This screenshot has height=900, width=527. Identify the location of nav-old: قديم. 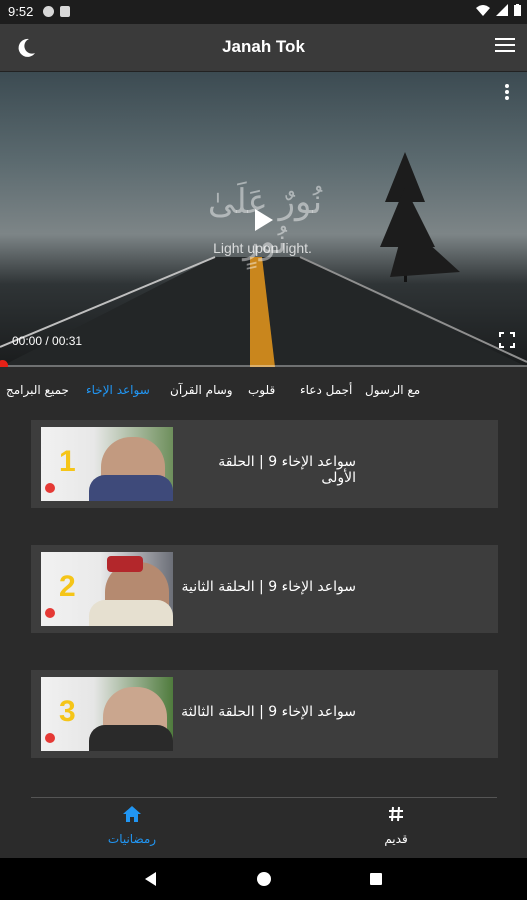
(396, 826).